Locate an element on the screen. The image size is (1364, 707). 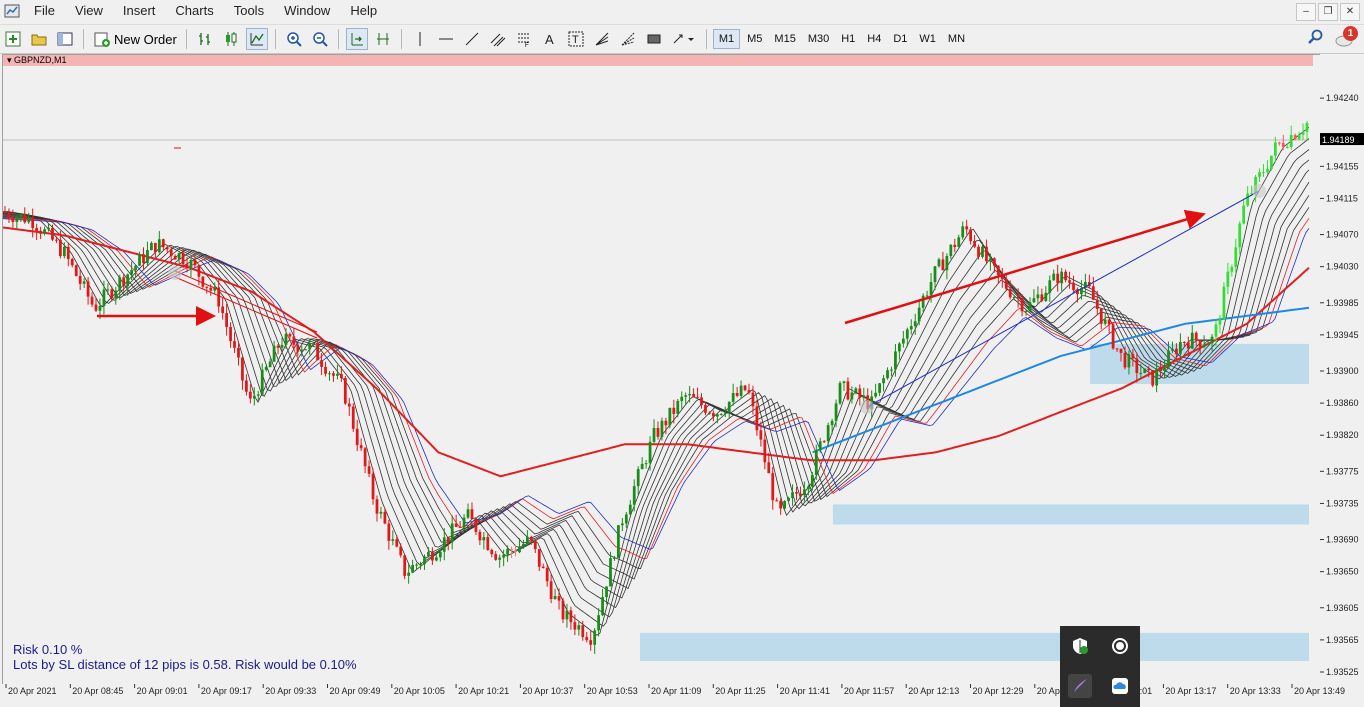
text-label-button: T is located at coordinates (576, 39).